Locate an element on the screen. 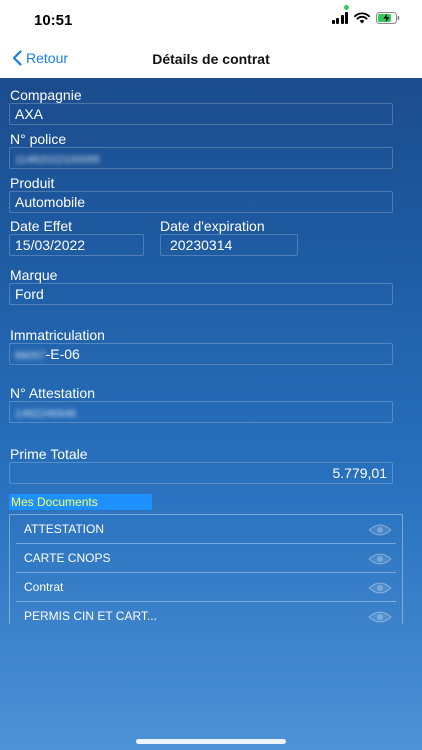 This screenshot has width=422, height=750. home-indicator is located at coordinates (211, 741).